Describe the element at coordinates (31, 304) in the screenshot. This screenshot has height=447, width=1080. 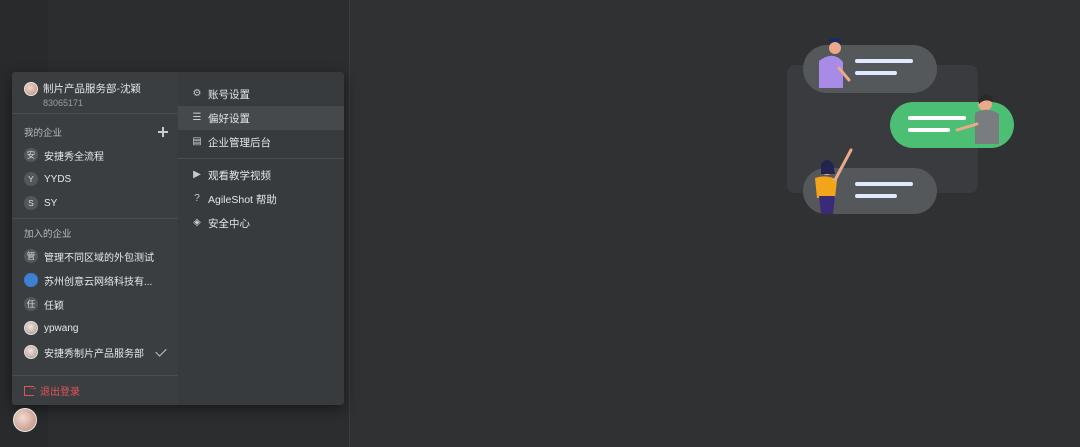
I see `org-badge: 任` at that location.